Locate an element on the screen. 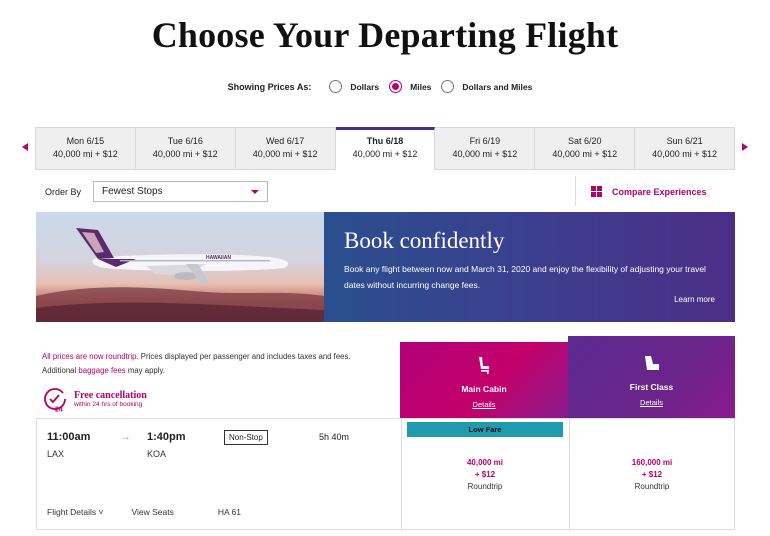  flight-duration: 5h 40m is located at coordinates (334, 437).